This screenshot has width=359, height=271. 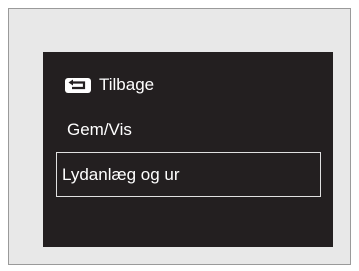 I want to click on back-menu-item: Tilbage, so click(x=188, y=85).